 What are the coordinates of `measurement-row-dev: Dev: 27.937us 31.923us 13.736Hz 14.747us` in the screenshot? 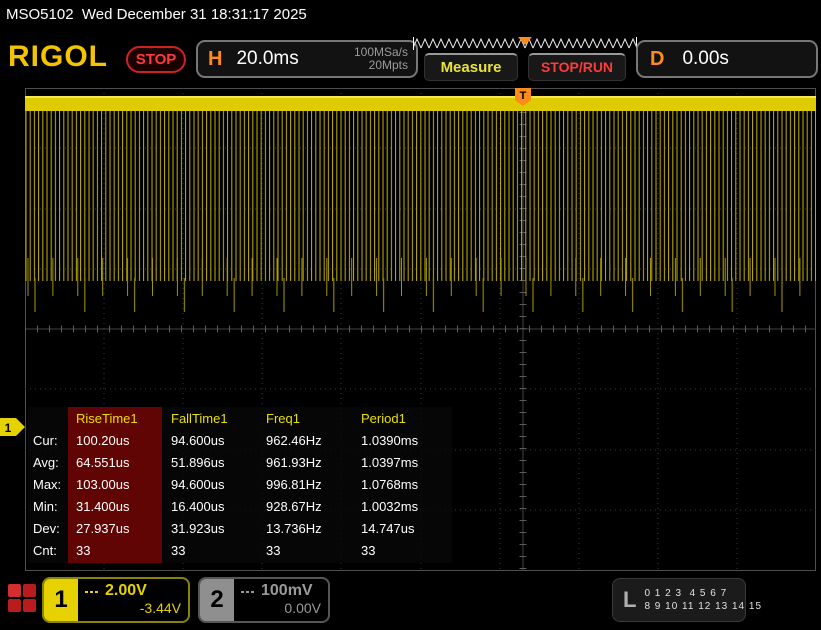 It's located at (240, 528).